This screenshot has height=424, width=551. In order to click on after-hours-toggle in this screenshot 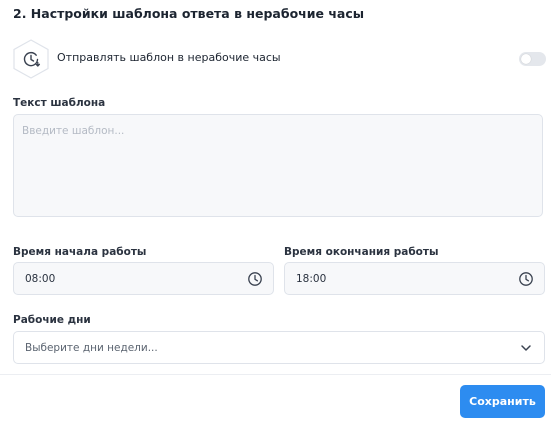, I will do `click(532, 59)`.